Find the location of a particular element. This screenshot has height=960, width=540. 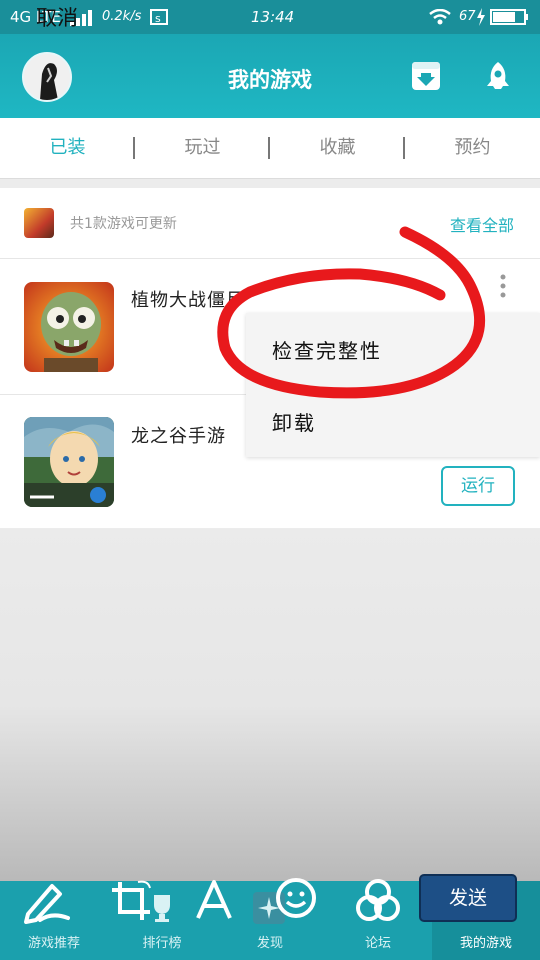

menu-item-uninstall: 卸载 is located at coordinates (294, 421).